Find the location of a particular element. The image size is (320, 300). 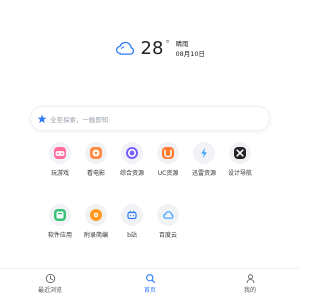

app-cloud-drive: 百度云 is located at coordinates (168, 227).